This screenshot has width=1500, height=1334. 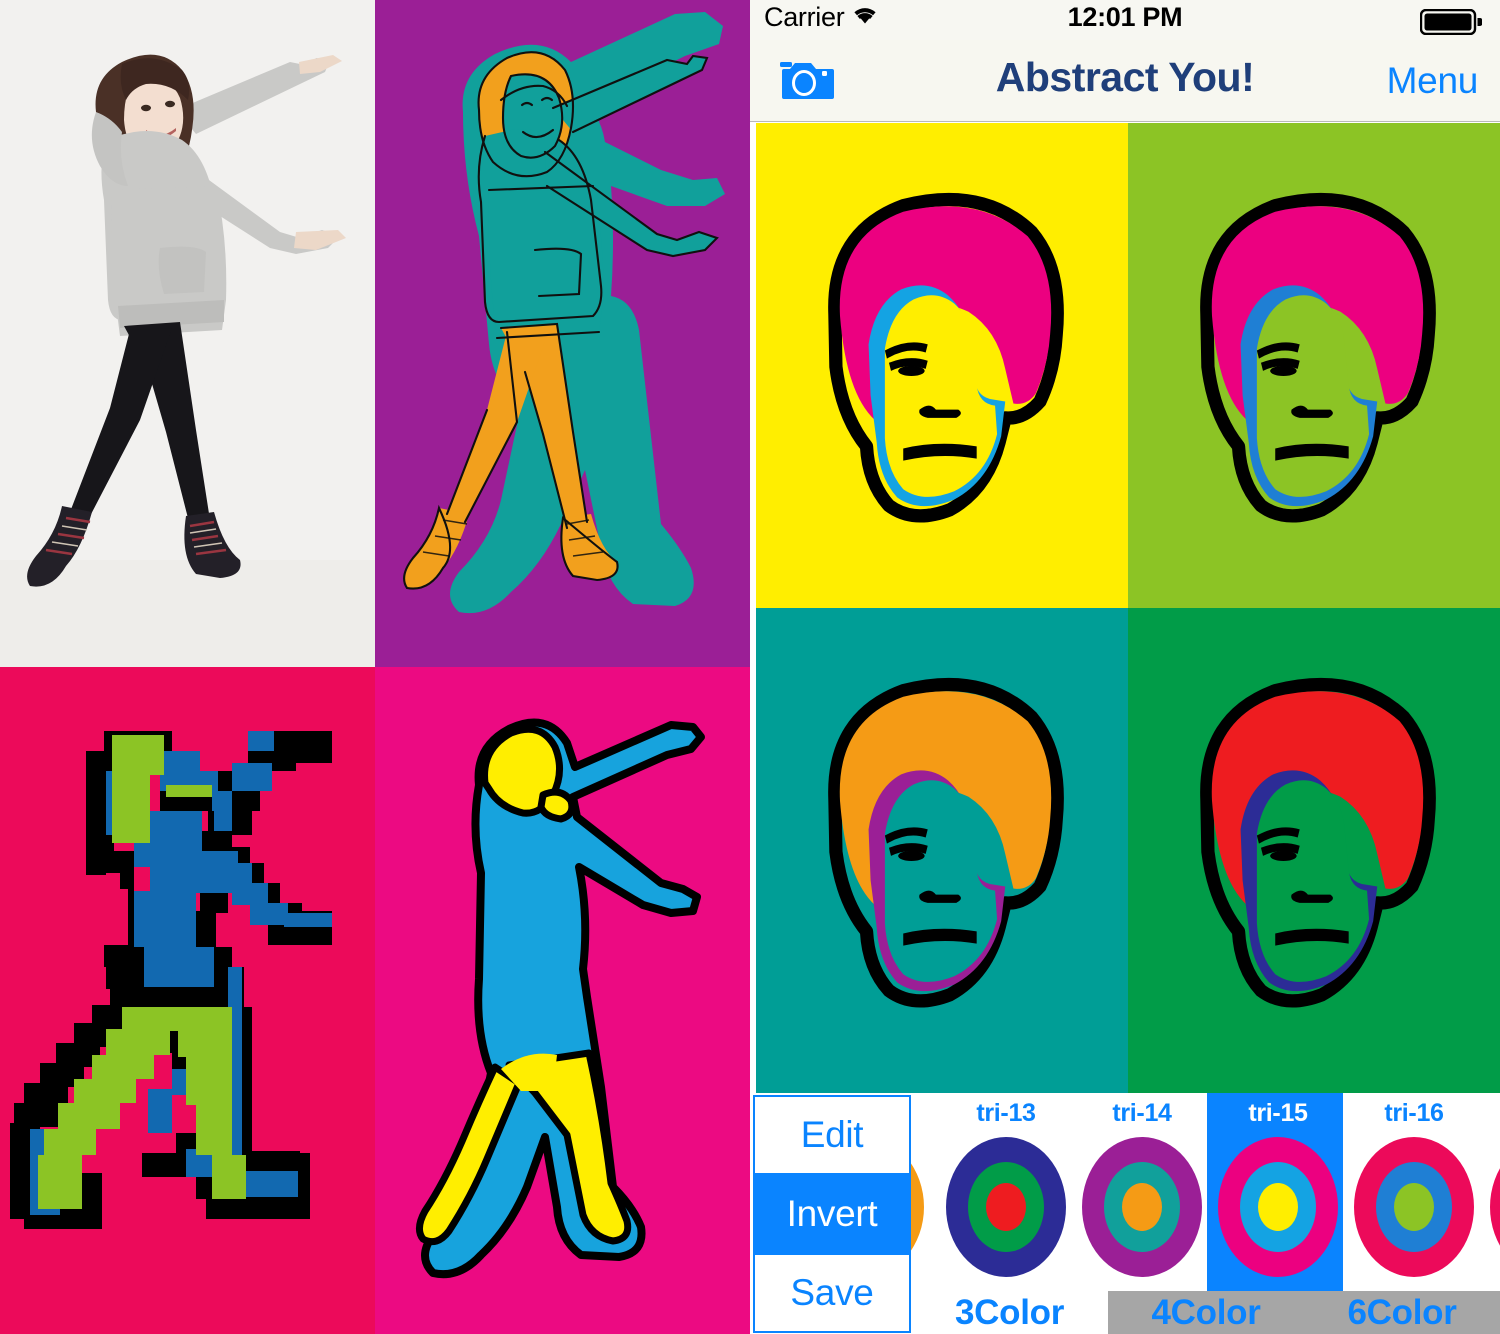 I want to click on tab-3color-label: 3Color, so click(x=1009, y=1312).